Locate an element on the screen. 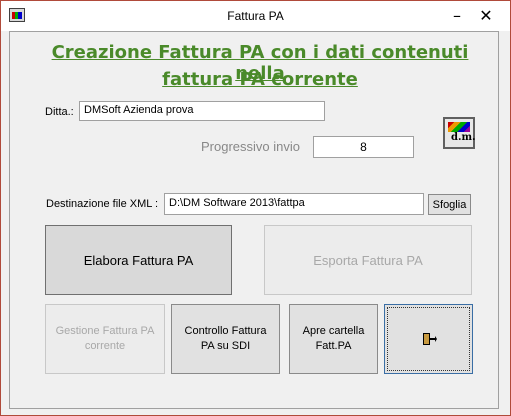 This screenshot has width=511, height=416. exit-door-icon is located at coordinates (429, 339).